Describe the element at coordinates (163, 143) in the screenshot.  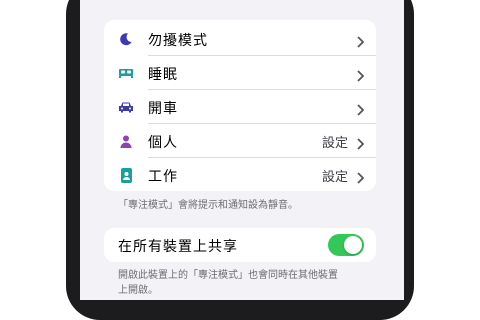
I see `focus-item-label: 個人` at that location.